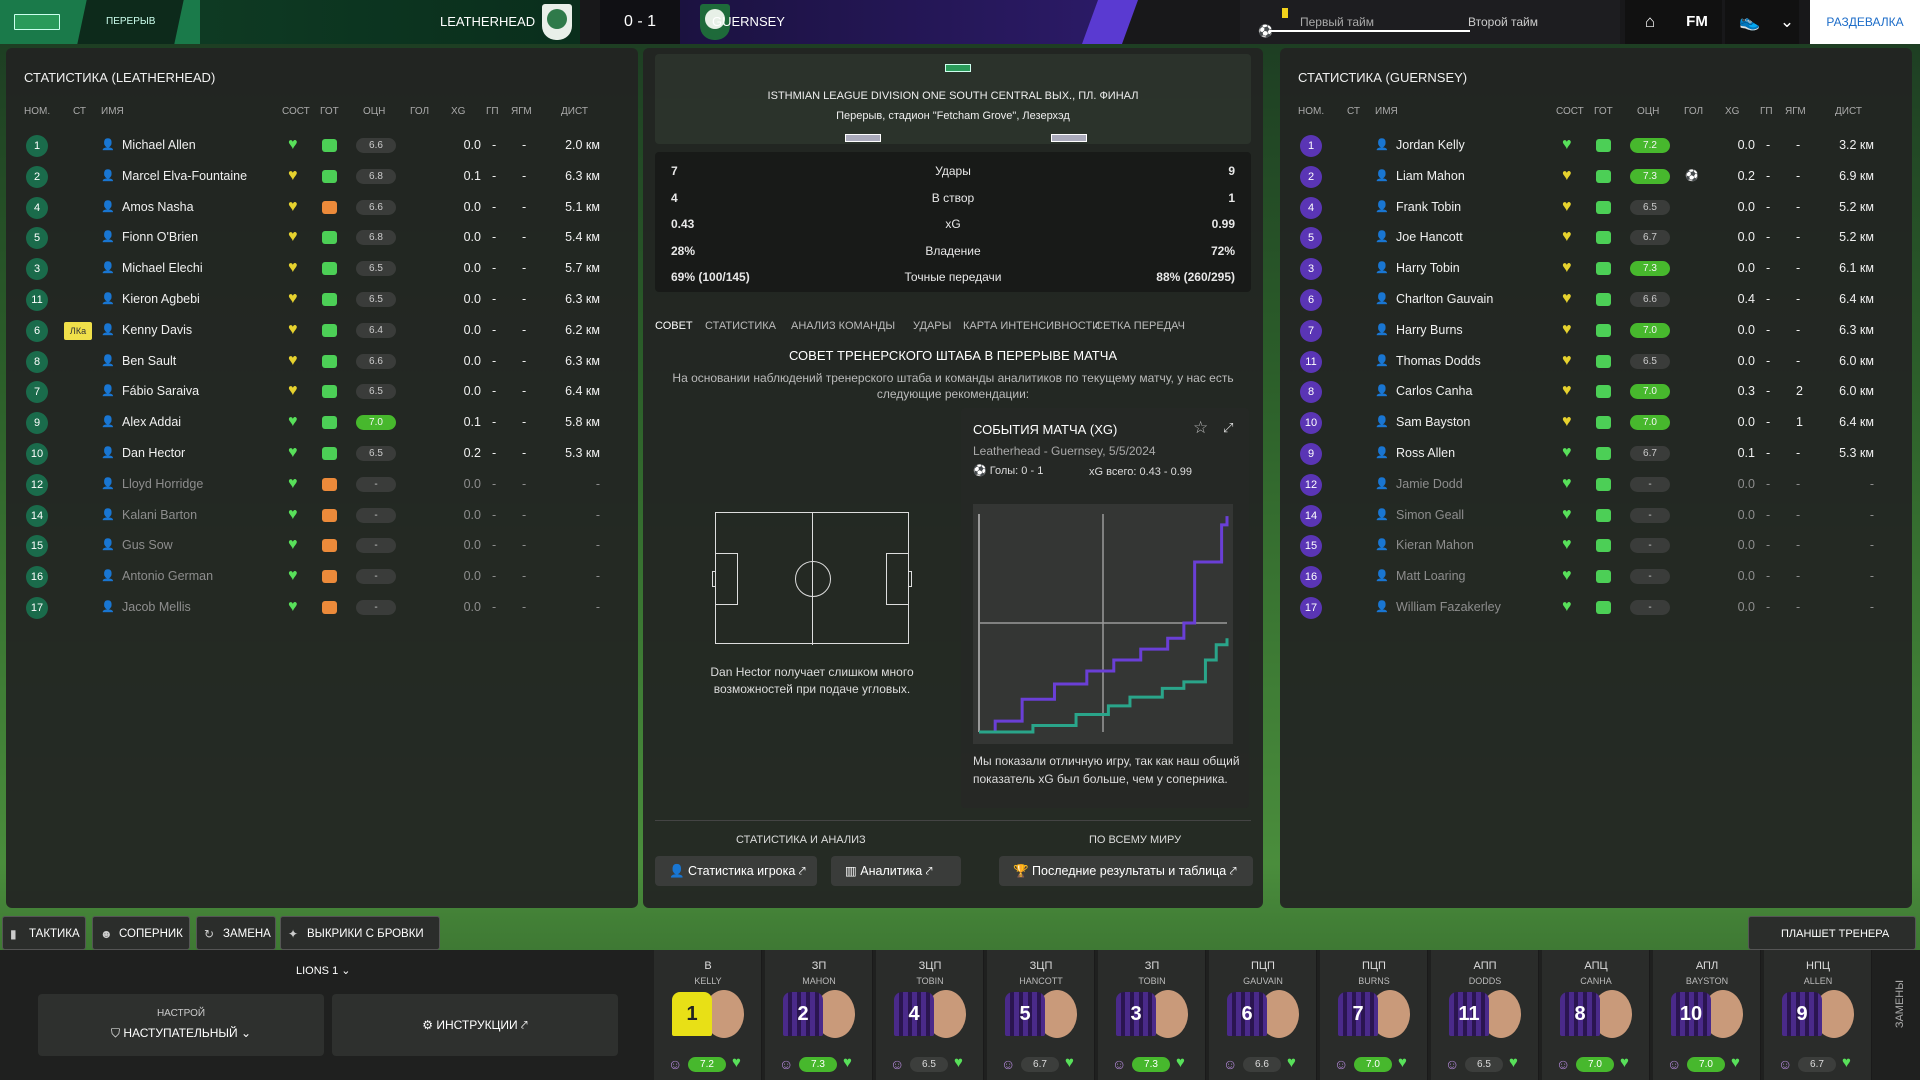 This screenshot has height=1080, width=1920. What do you see at coordinates (740, 326) in the screenshot?
I see `tab-1: СТАТИСТИКА` at bounding box center [740, 326].